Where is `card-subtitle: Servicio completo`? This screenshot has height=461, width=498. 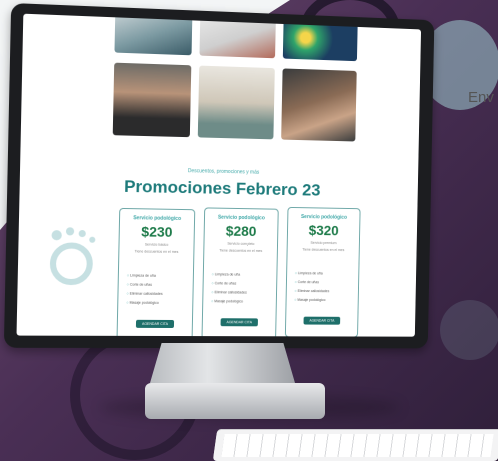 card-subtitle: Servicio completo is located at coordinates (241, 243).